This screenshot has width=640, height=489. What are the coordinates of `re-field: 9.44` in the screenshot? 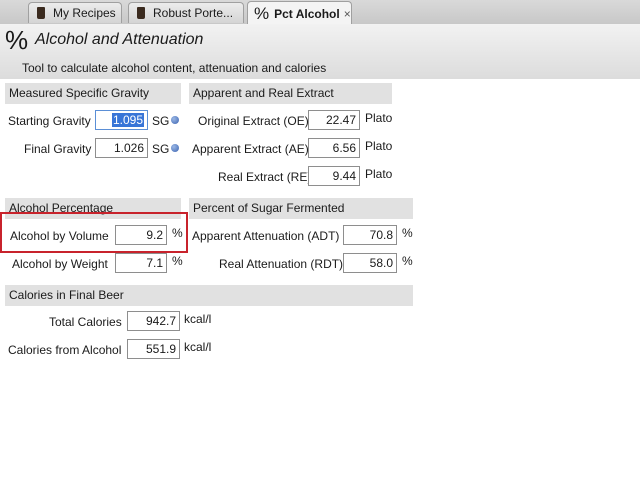 It's located at (334, 176).